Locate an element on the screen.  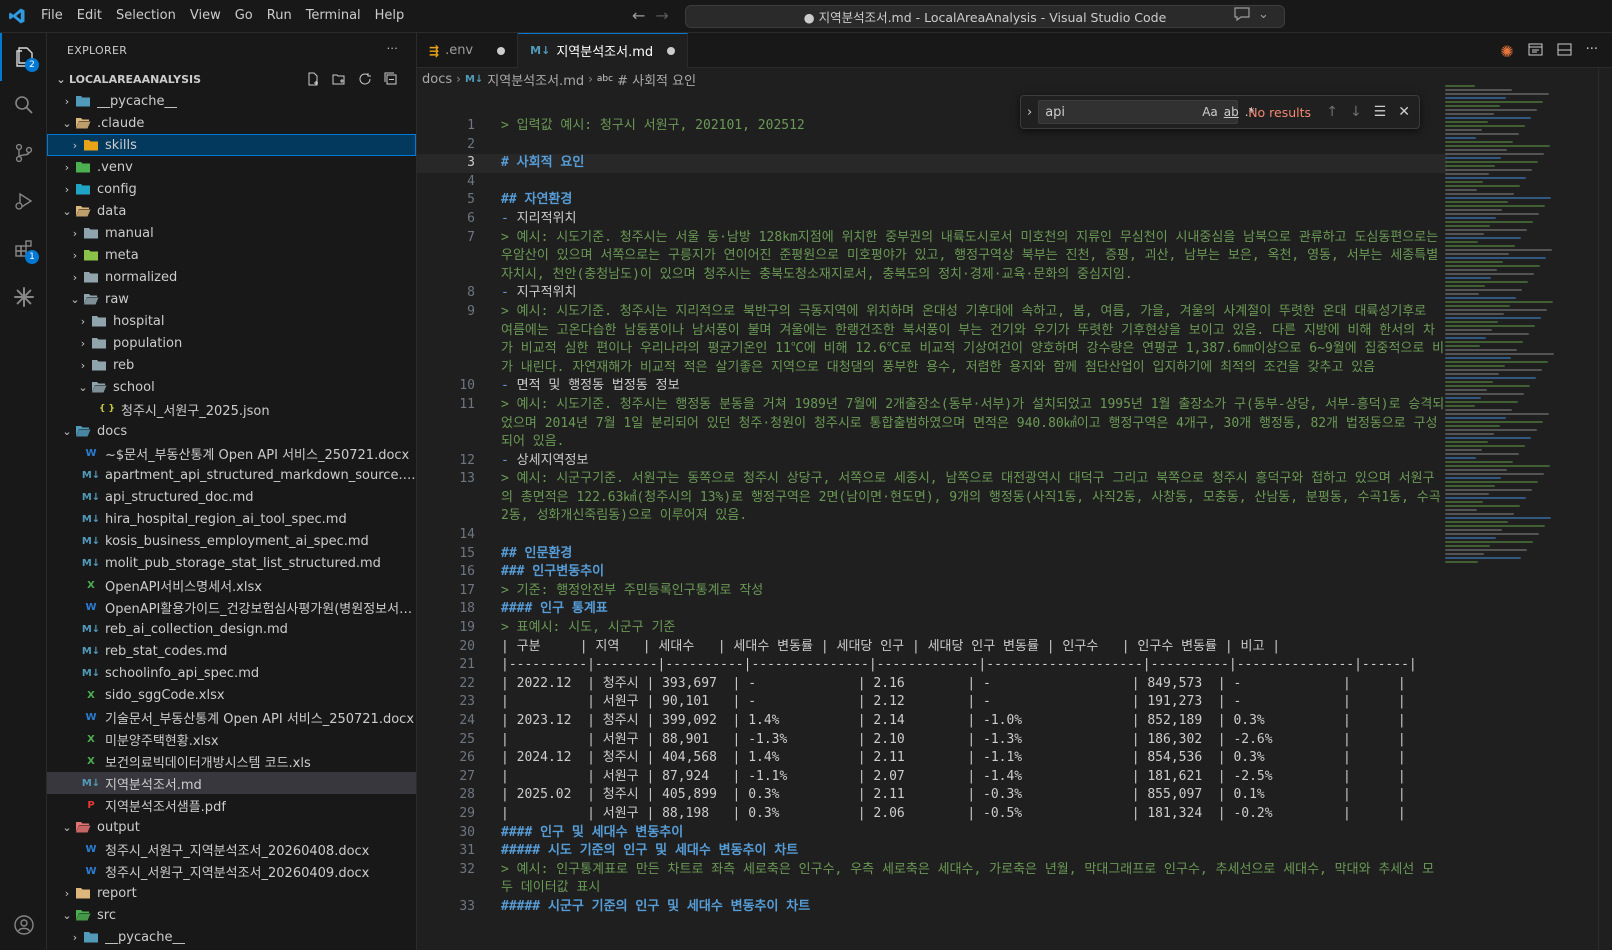
workspace-root: ⌄ LOCALAREAANALYSIS is located at coordinates (231, 79).